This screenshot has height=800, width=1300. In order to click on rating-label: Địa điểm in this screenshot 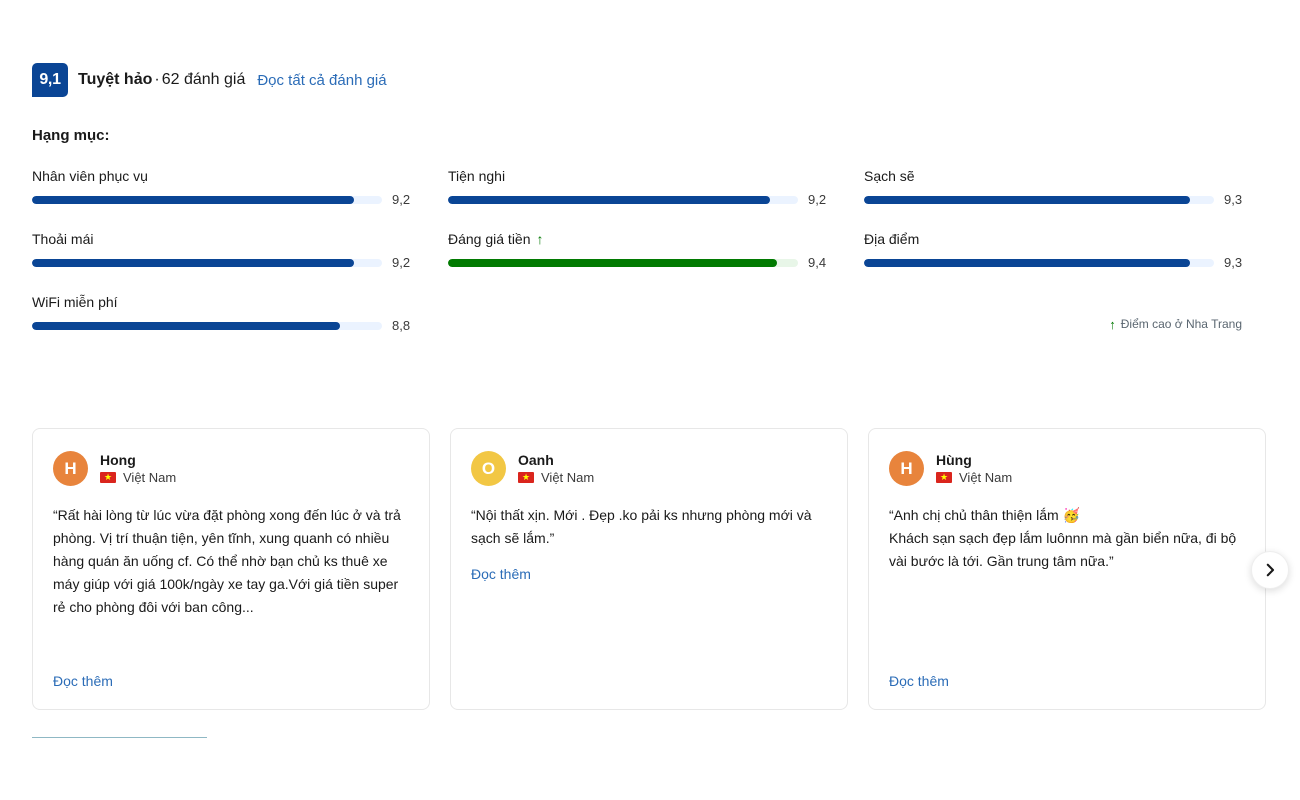, I will do `click(1056, 239)`.